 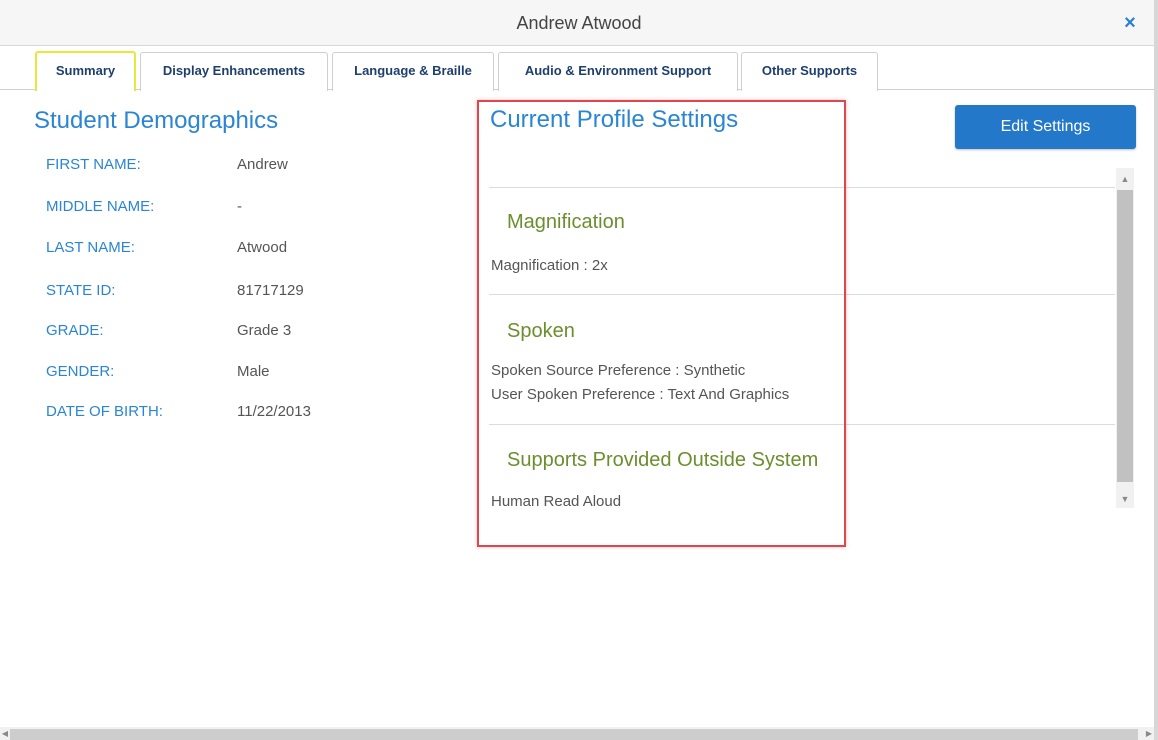 I want to click on field-label: FIRST NAME:, so click(x=93, y=164).